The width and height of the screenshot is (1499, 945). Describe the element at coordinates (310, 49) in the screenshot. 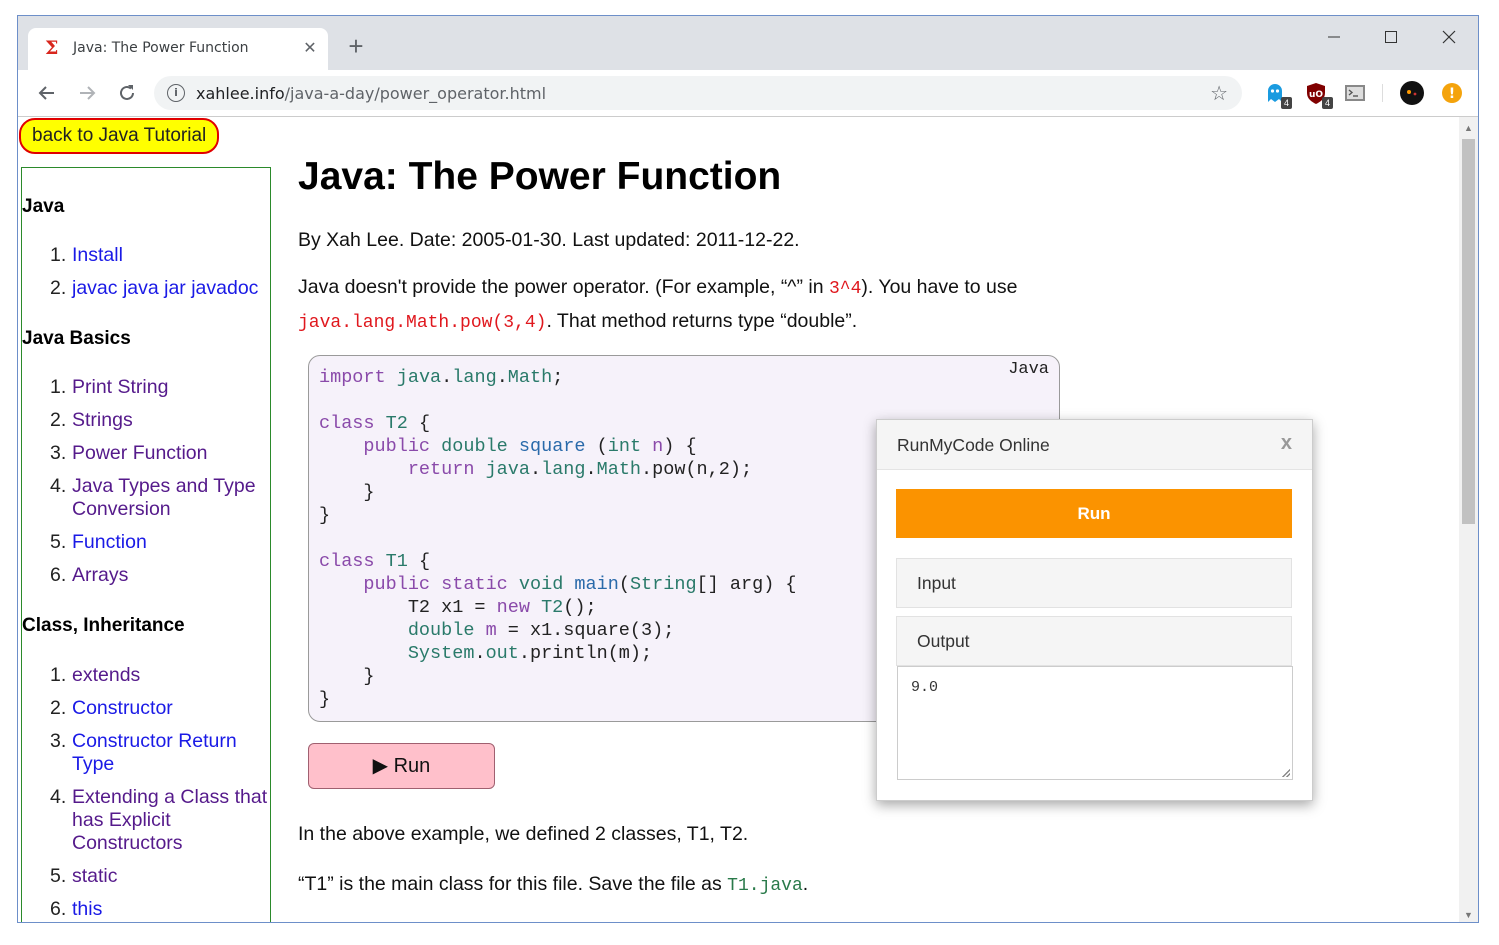

I see `tab-close-icon: ✕` at that location.